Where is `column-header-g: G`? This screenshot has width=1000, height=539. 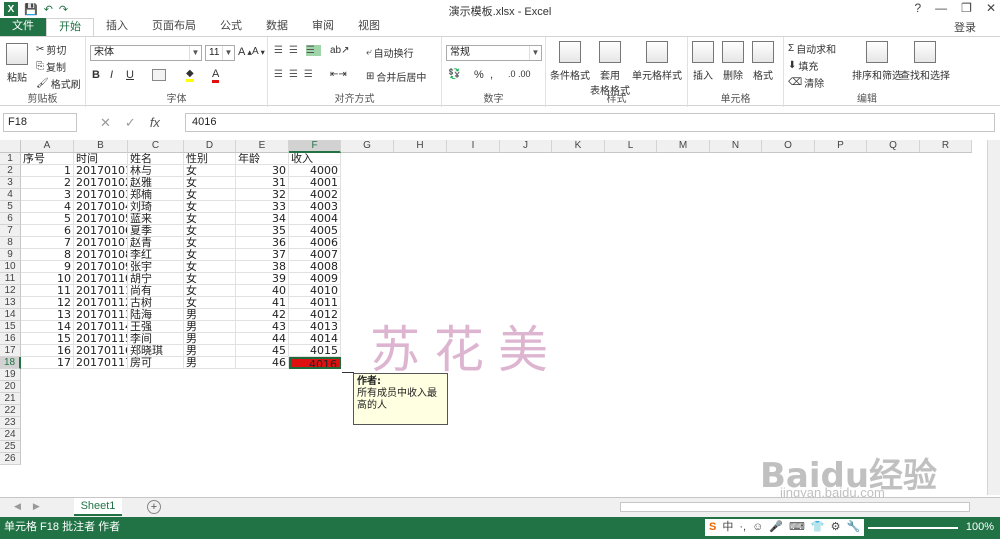 column-header-g: G is located at coordinates (367, 146).